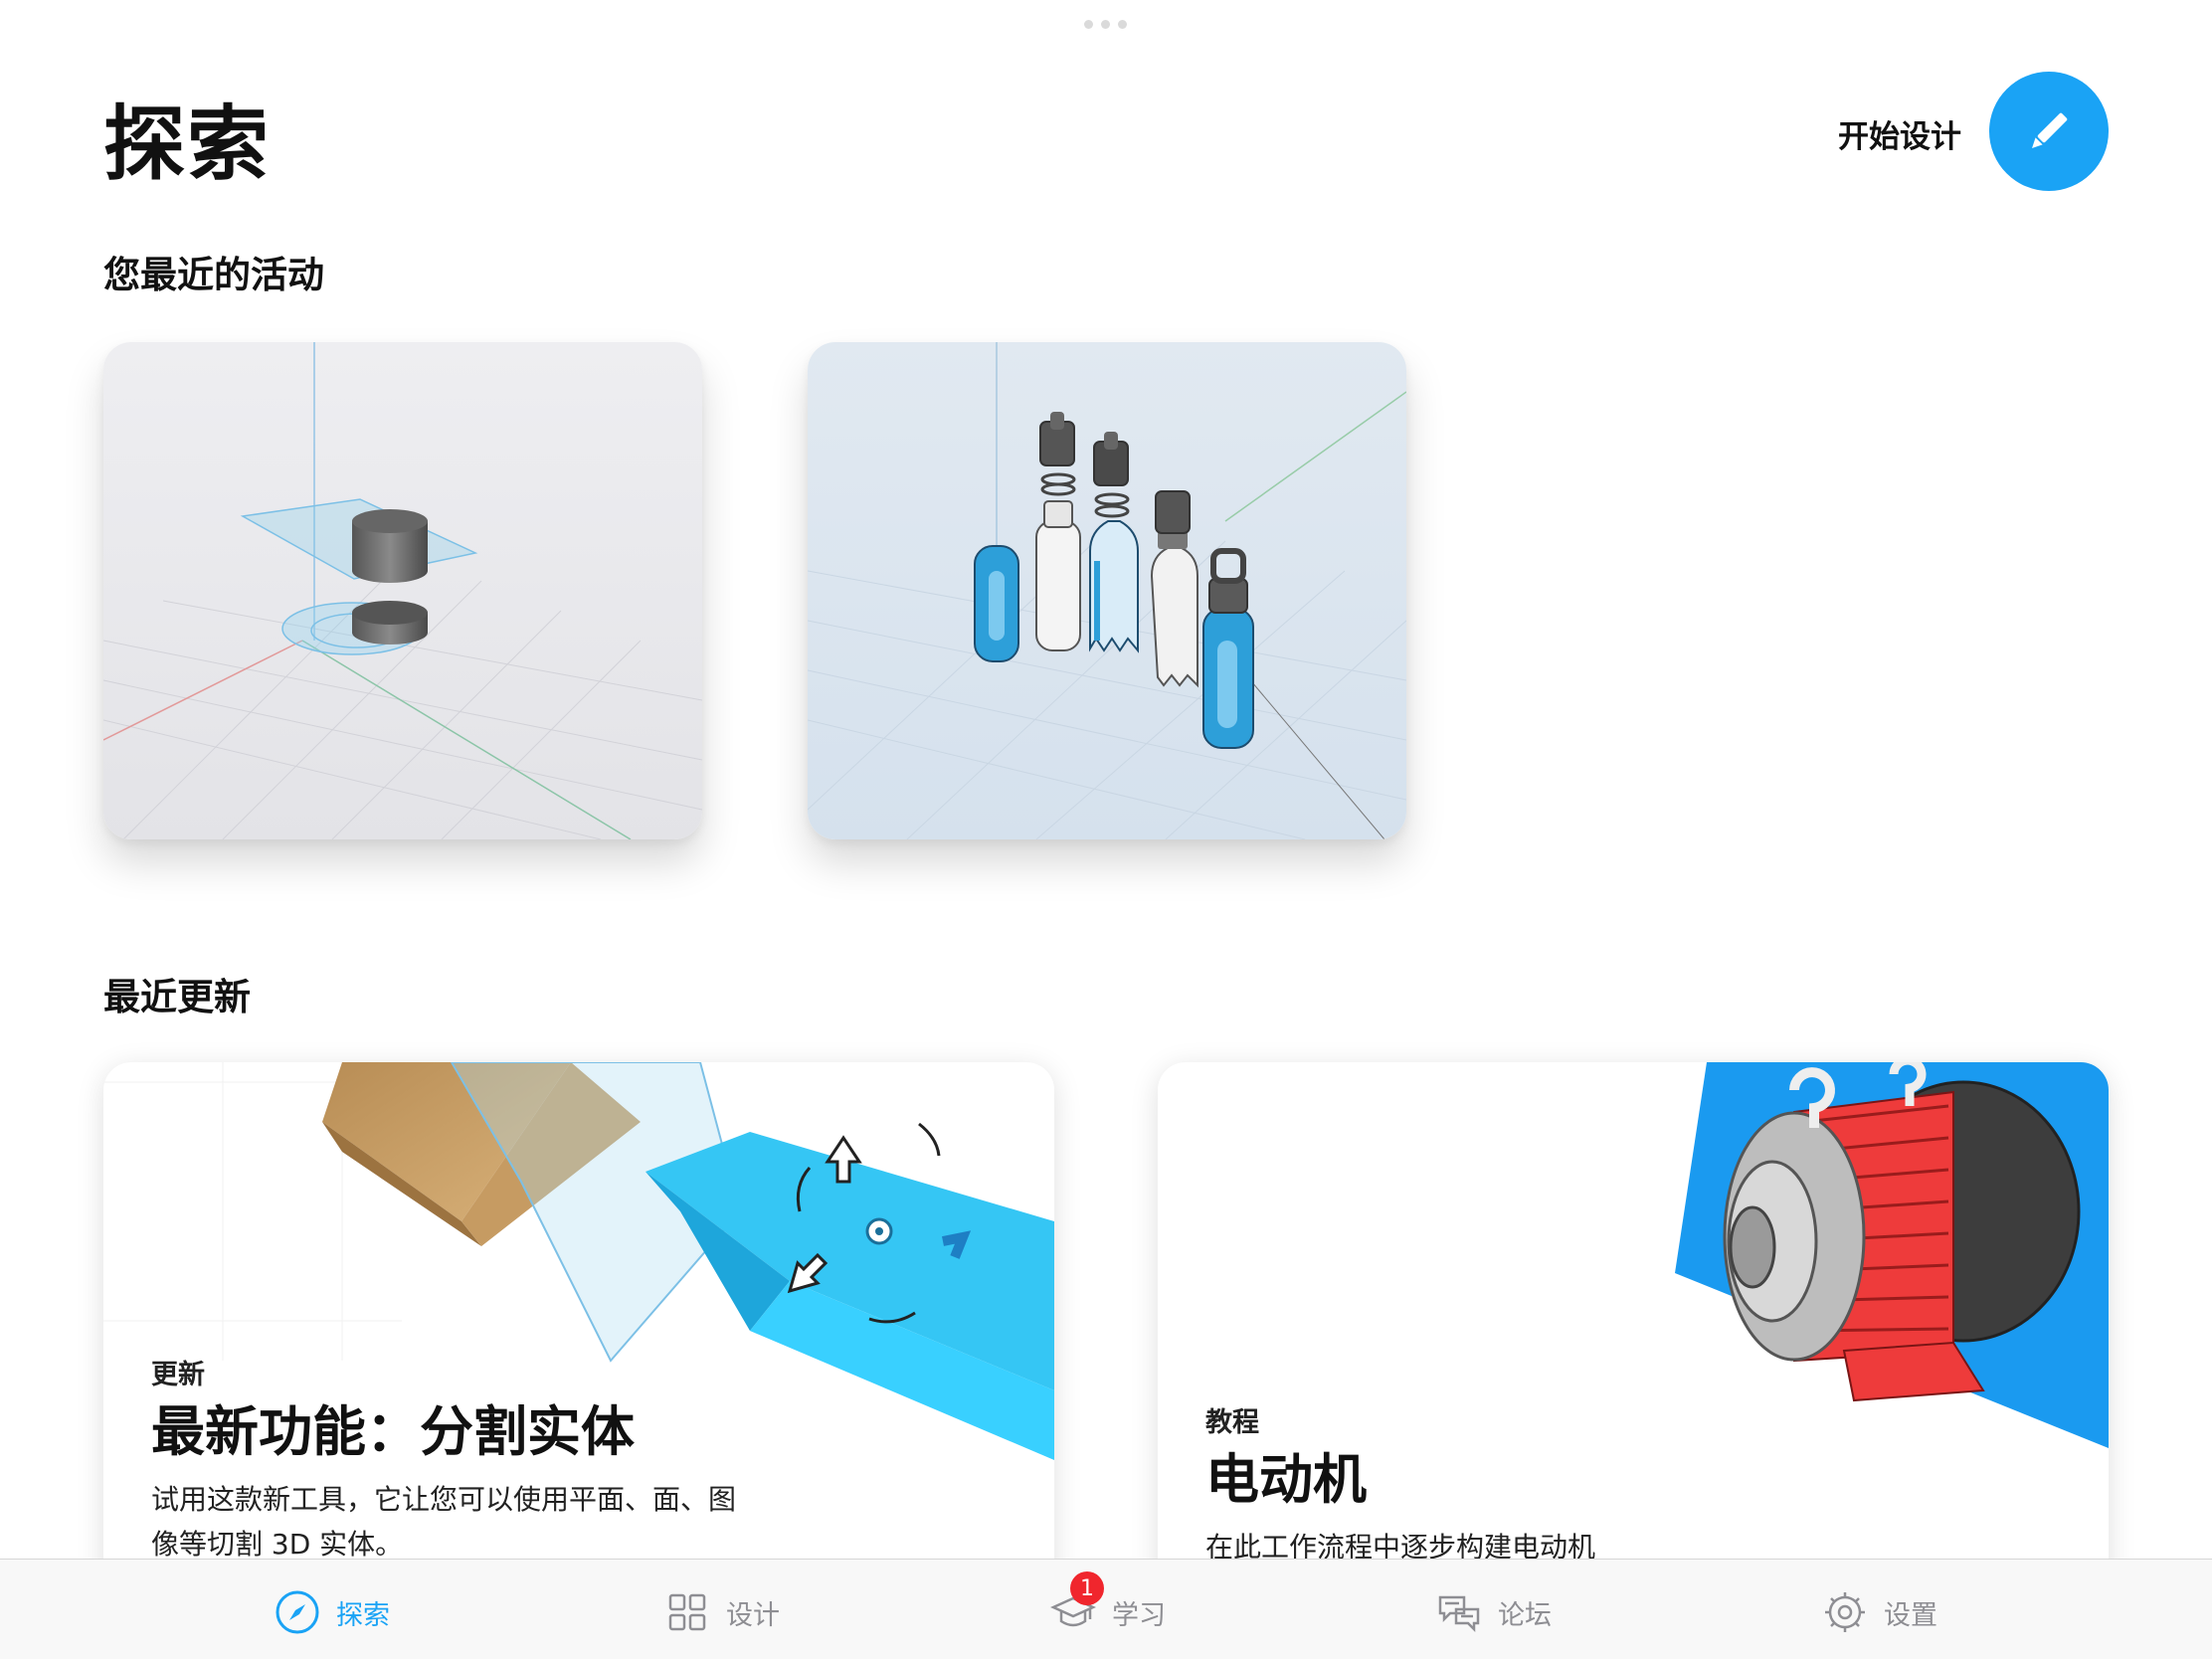 The image size is (2212, 1659). I want to click on cylinder-split-model-thumbnail, so click(402, 590).